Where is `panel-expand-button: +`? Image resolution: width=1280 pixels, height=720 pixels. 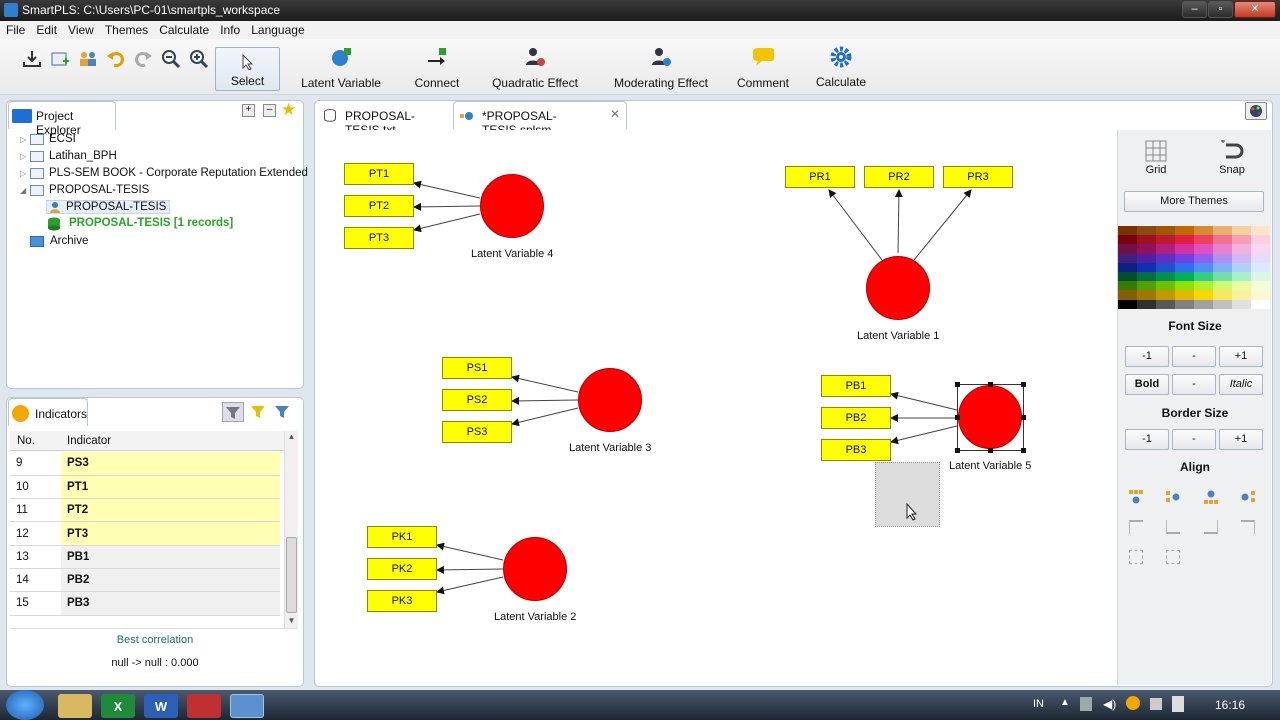 panel-expand-button: + is located at coordinates (248, 110).